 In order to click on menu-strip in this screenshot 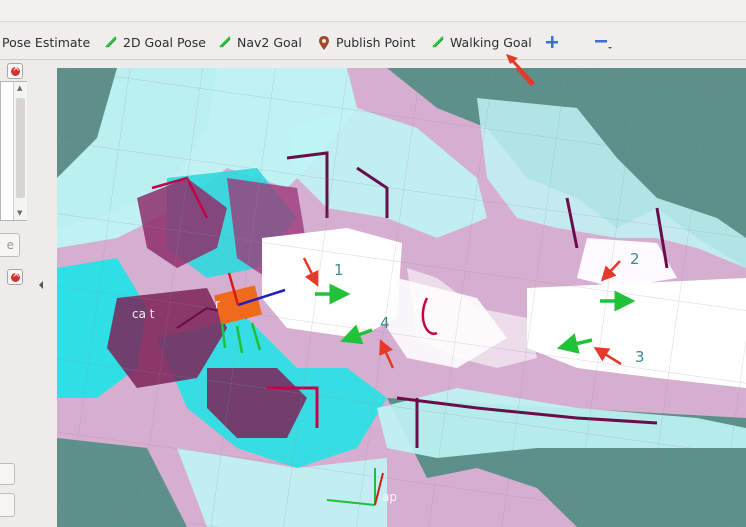, I will do `click(373, 11)`.